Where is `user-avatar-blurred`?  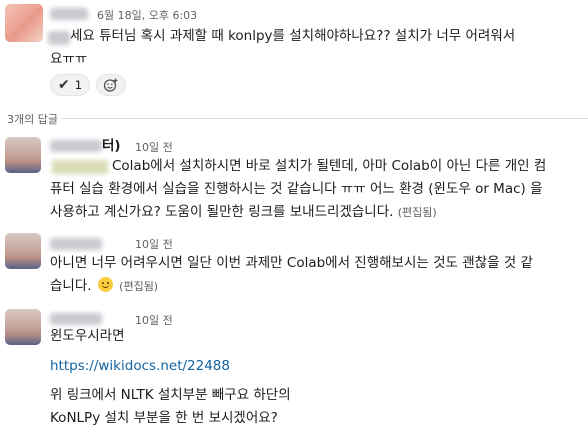 user-avatar-blurred is located at coordinates (24, 23).